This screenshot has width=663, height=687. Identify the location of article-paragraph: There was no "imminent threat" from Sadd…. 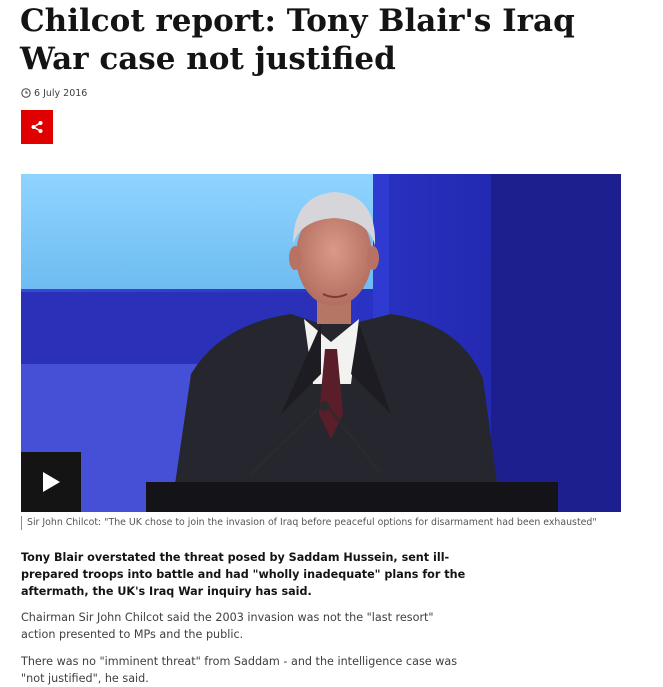
(239, 670).